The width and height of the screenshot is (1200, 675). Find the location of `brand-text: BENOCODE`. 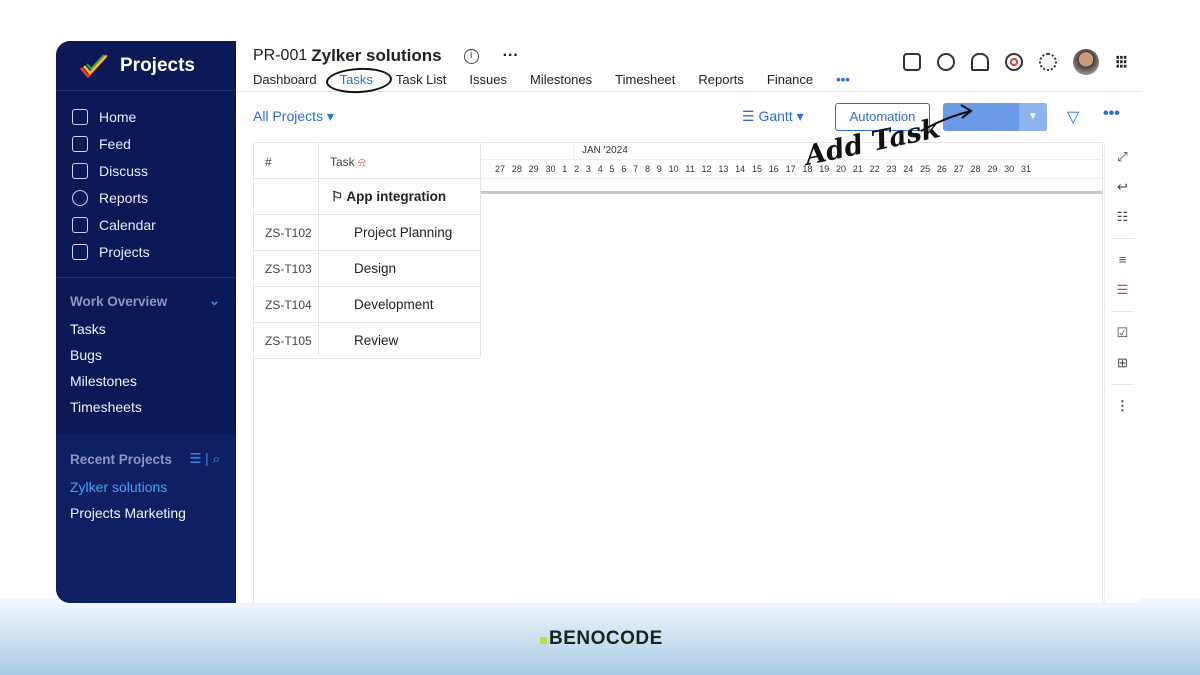

brand-text: BENOCODE is located at coordinates (606, 638).